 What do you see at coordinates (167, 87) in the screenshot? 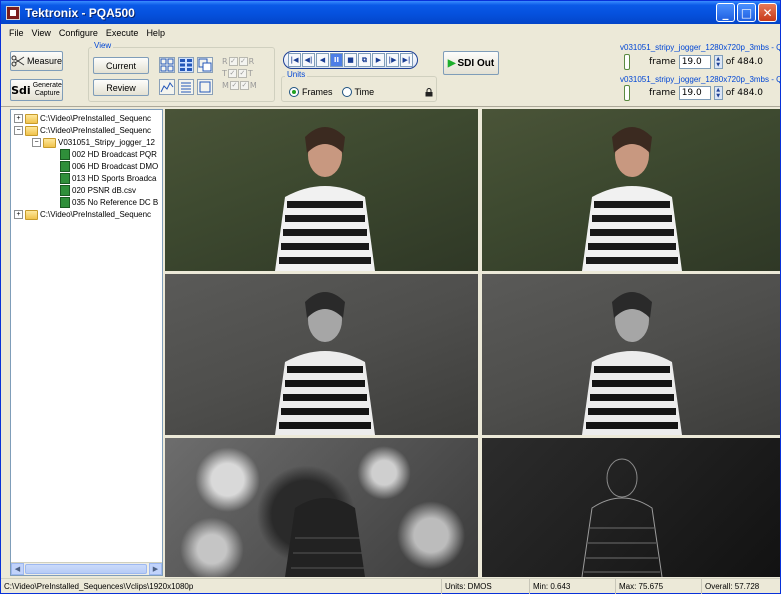
I see `graph-view-icon` at bounding box center [167, 87].